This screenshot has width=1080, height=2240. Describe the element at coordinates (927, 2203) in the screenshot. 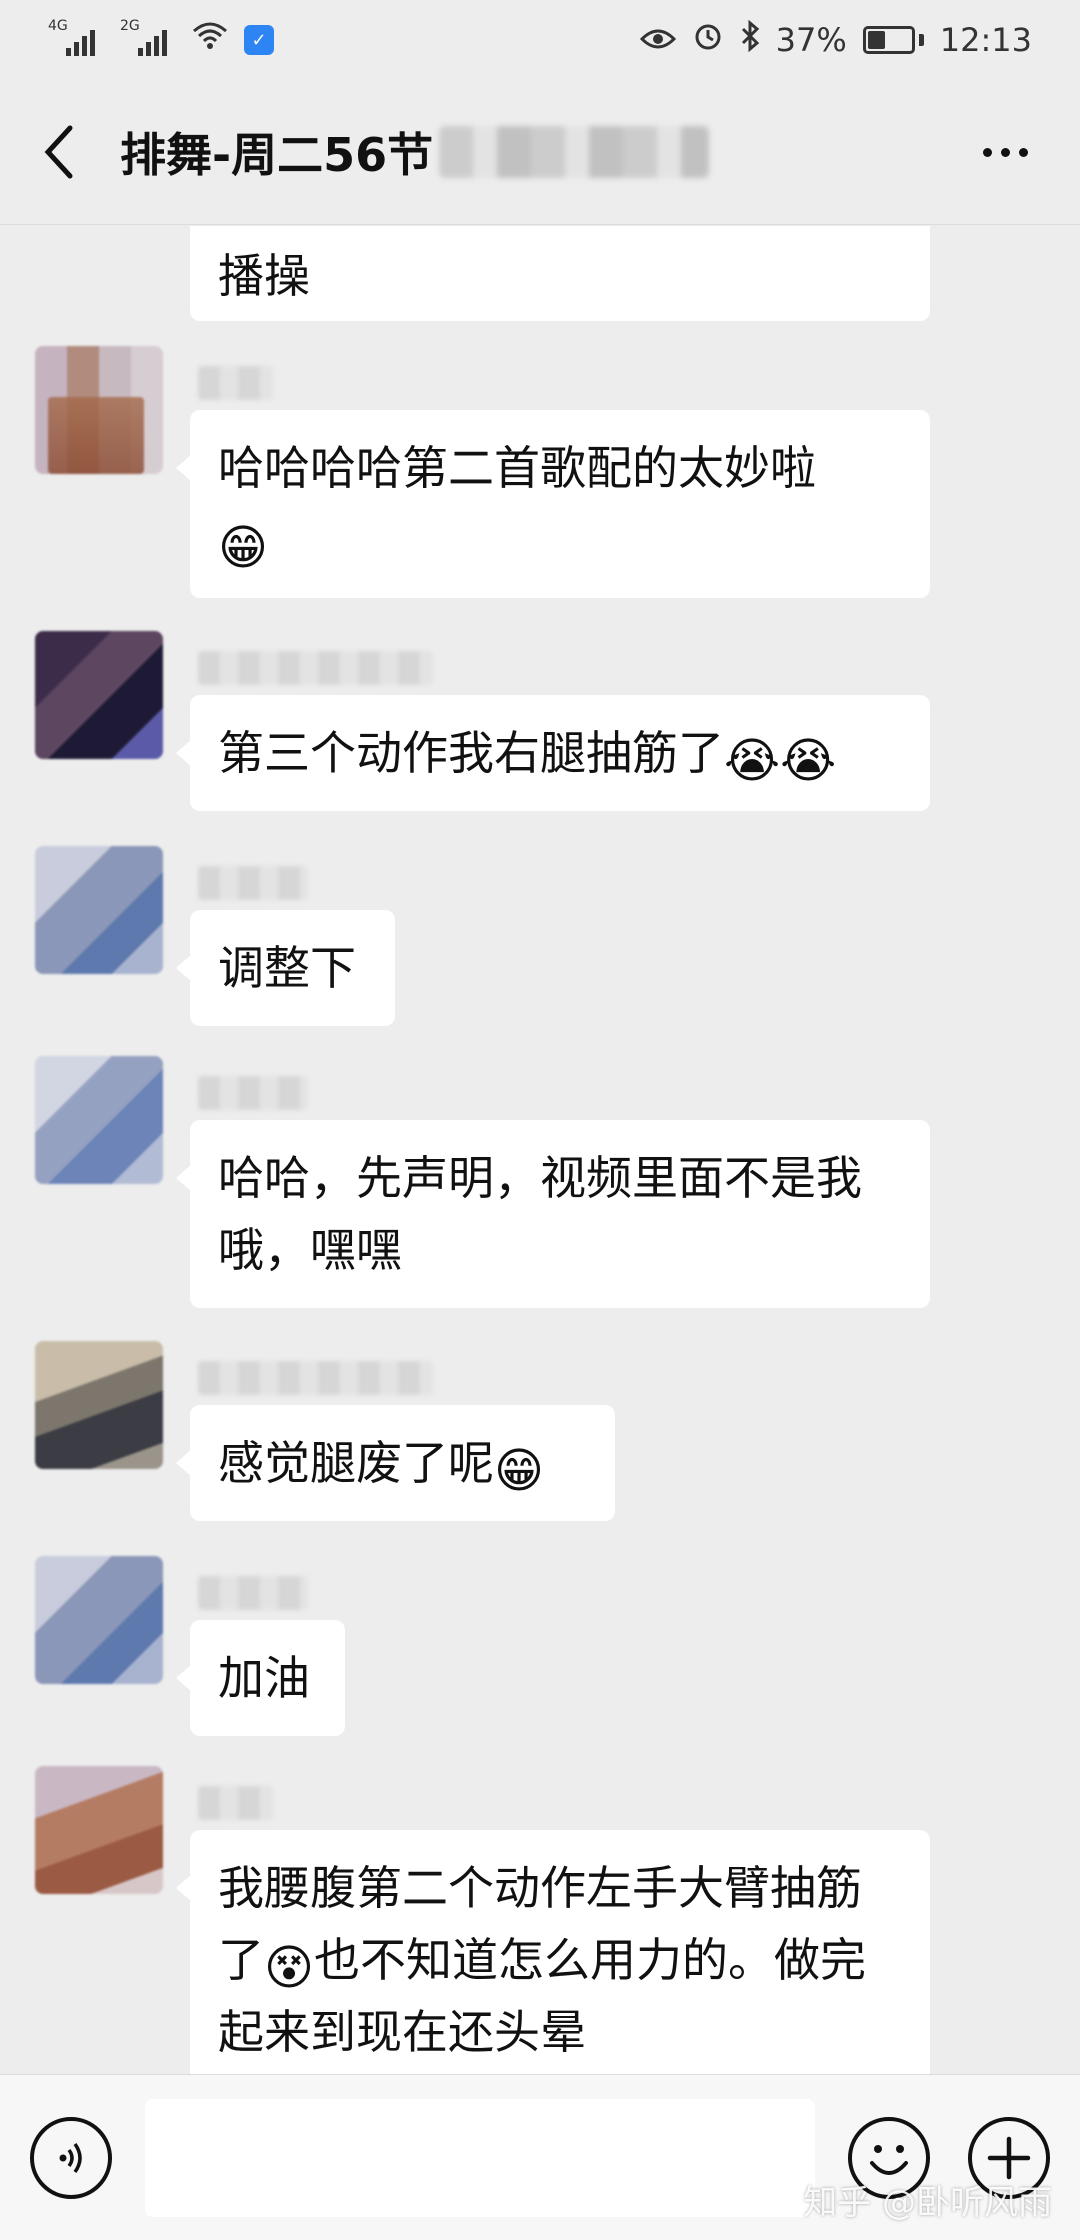

I see `watermark: 知乎 @卧听风雨` at that location.